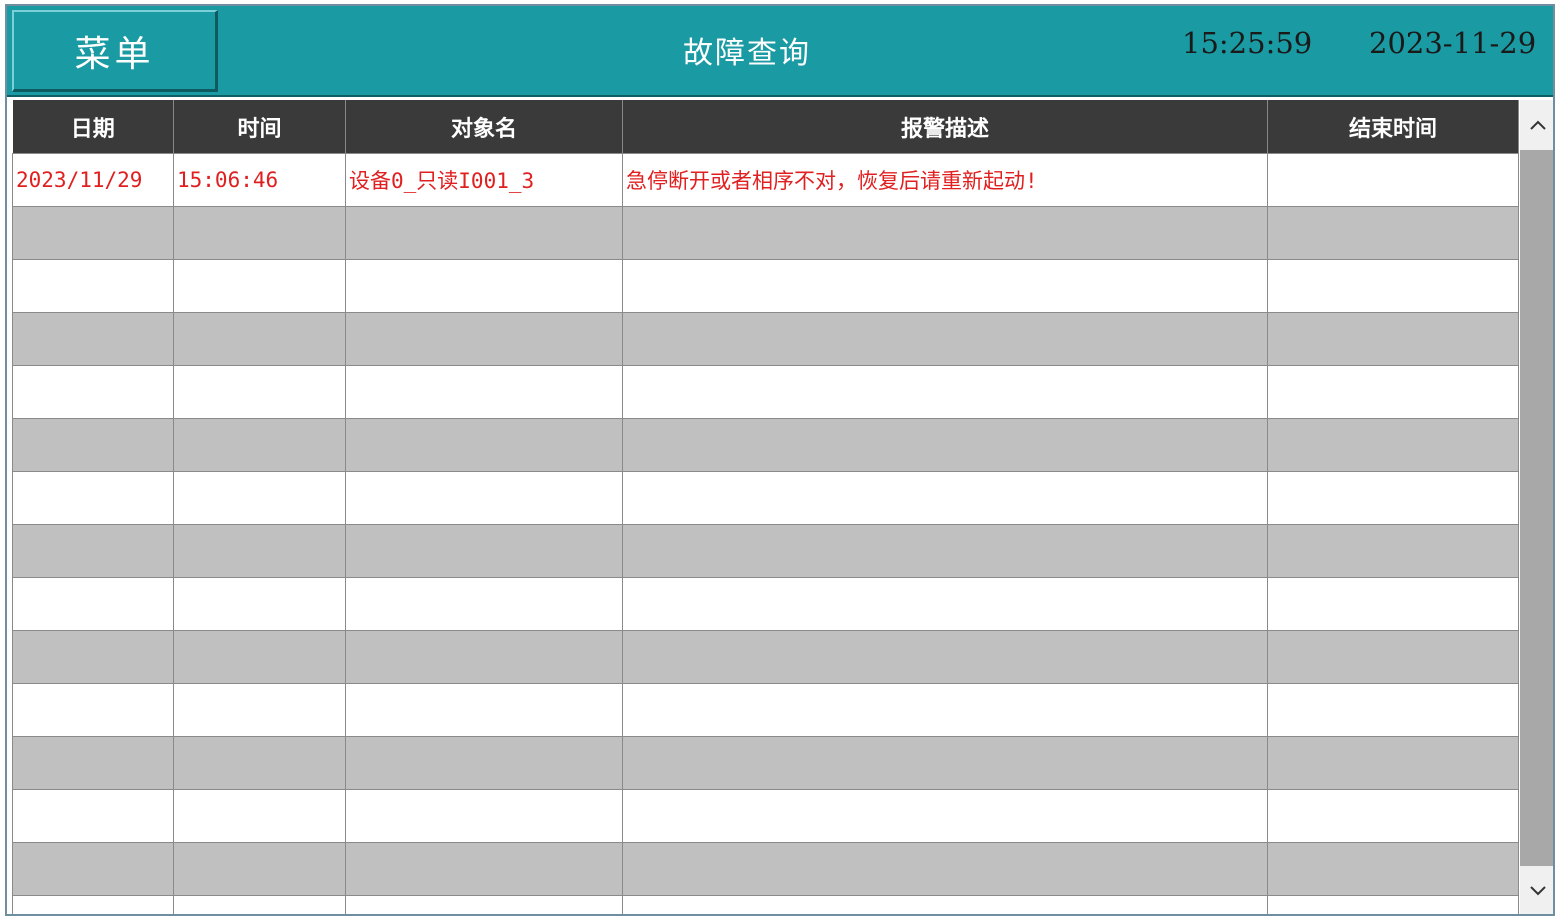 The image size is (1560, 921). Describe the element at coordinates (484, 127) in the screenshot. I see `column-header-object-name: 对象名` at that location.